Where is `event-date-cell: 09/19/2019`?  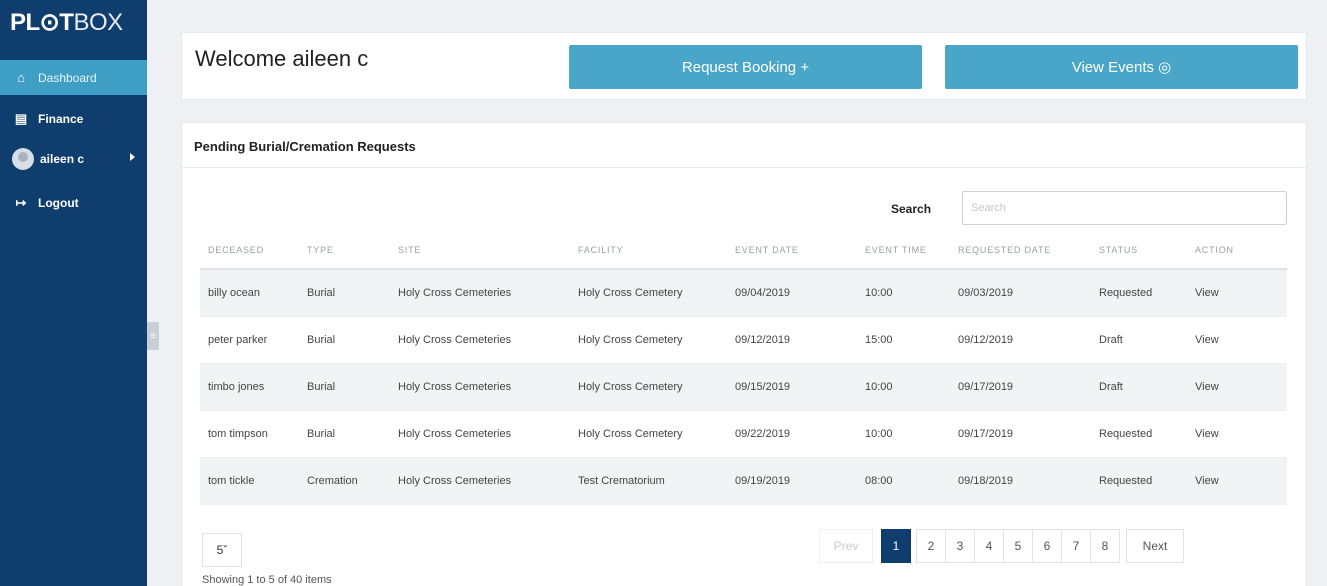
event-date-cell: 09/19/2019 is located at coordinates (792, 481).